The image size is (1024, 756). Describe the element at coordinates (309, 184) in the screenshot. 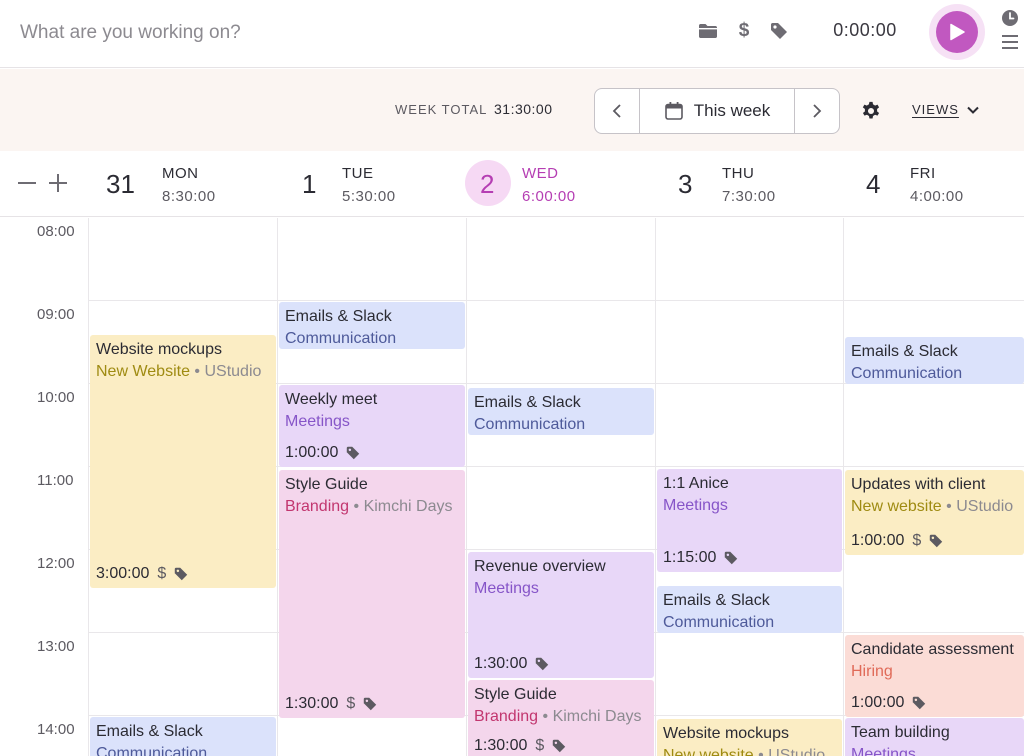

I see `day-number: 1` at that location.